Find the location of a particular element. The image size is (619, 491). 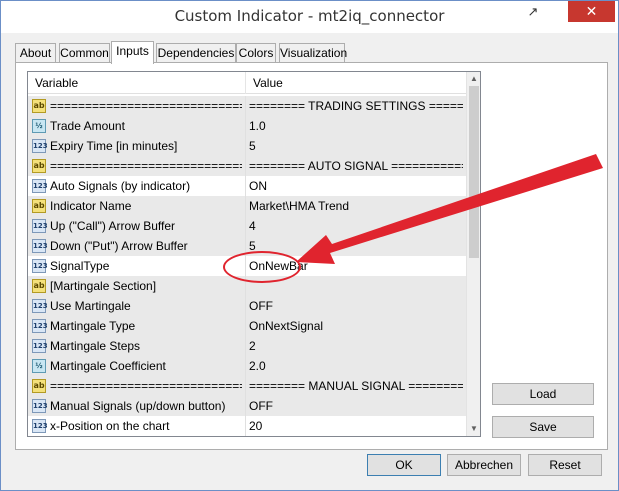

variable-cell: Use Martingale is located at coordinates (90, 306).